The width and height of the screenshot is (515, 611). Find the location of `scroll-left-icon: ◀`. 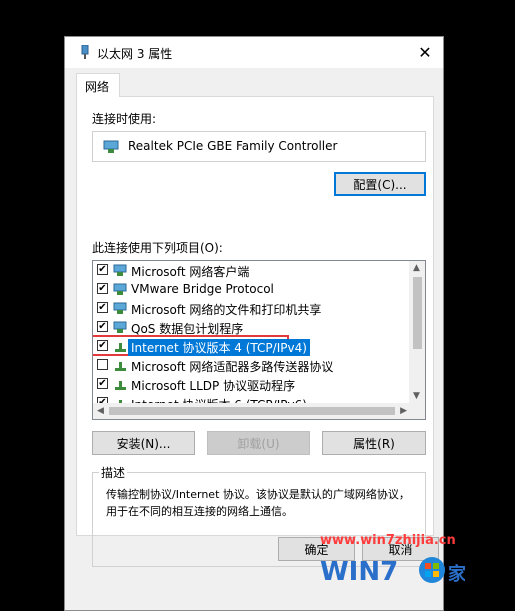

scroll-left-icon: ◀ is located at coordinates (100, 411).